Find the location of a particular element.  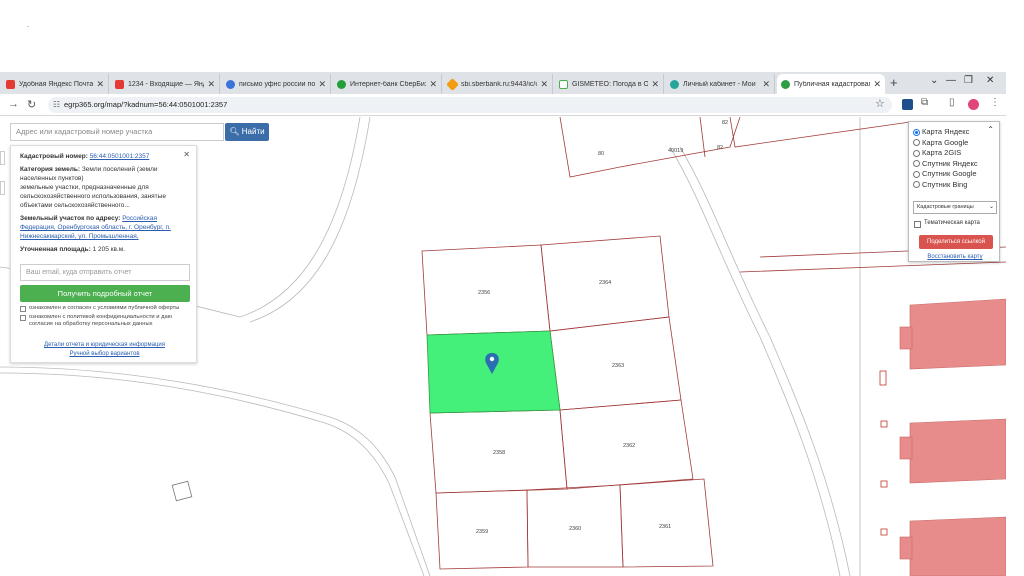

layer-option-google-map: Карта Google is located at coordinates (940, 143).